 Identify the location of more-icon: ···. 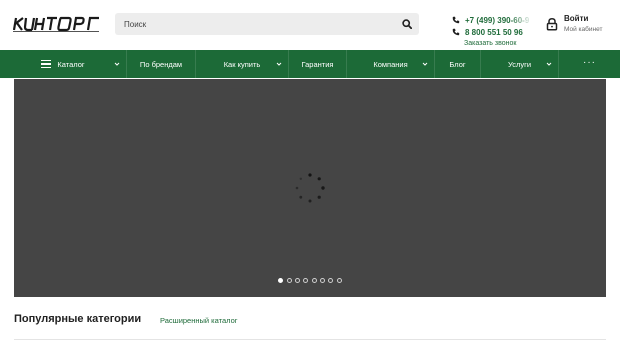
(589, 62).